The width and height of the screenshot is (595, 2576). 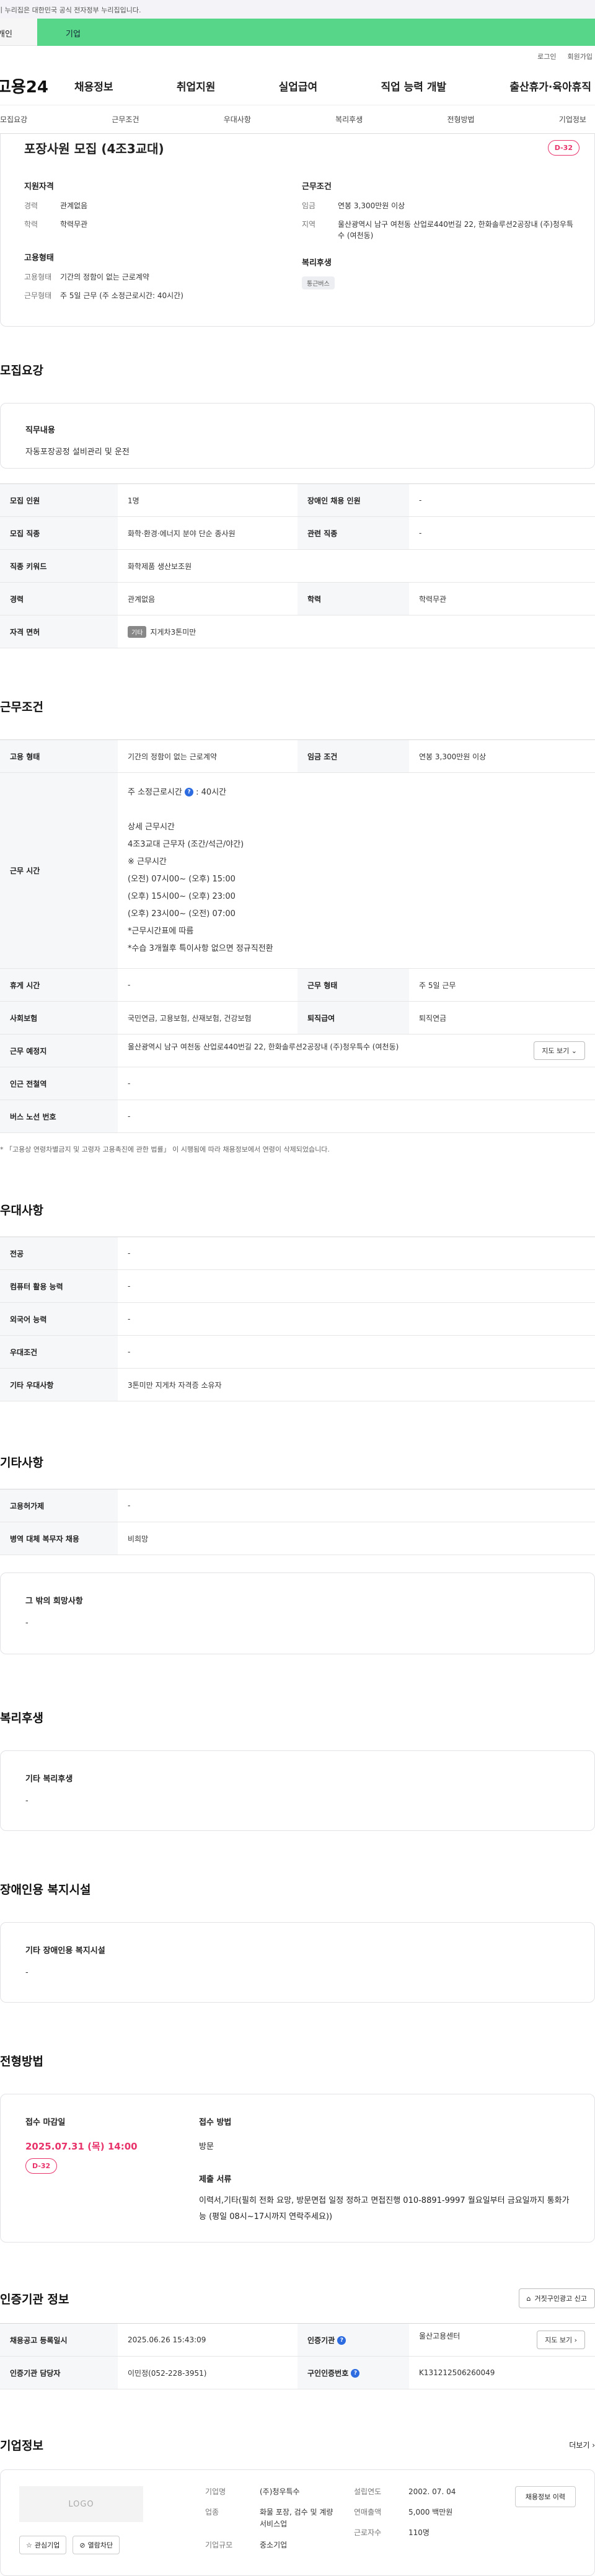 What do you see at coordinates (45, 1890) in the screenshot?
I see `disab-section-title: 장애인용 복지시설` at bounding box center [45, 1890].